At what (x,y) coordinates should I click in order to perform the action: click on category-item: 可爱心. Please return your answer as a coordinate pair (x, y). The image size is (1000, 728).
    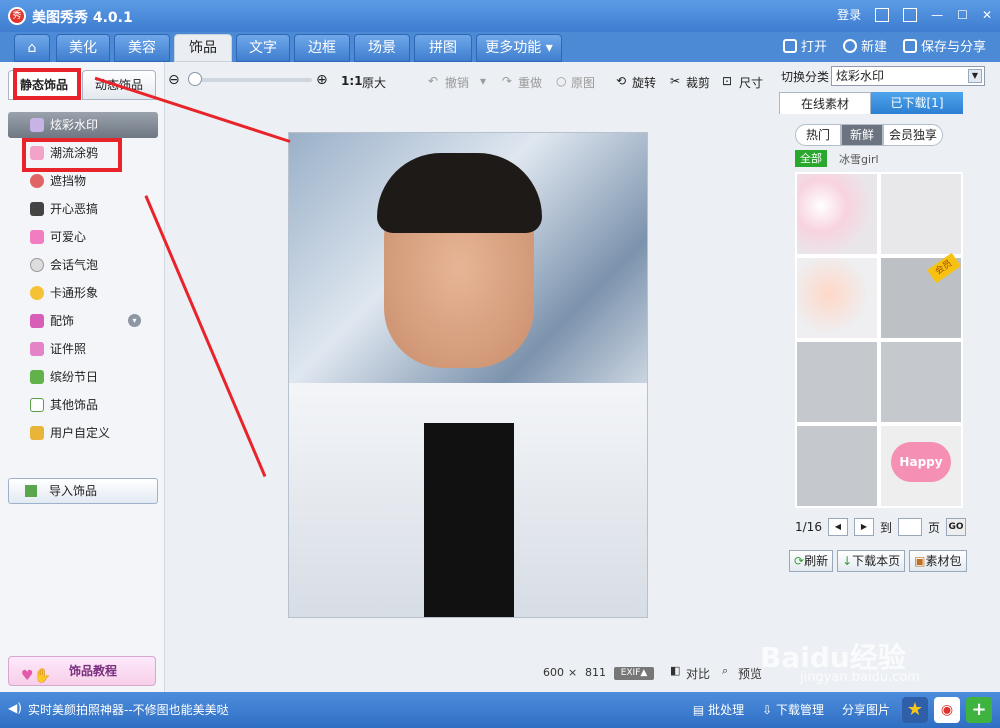
    Looking at the image, I should click on (83, 237).